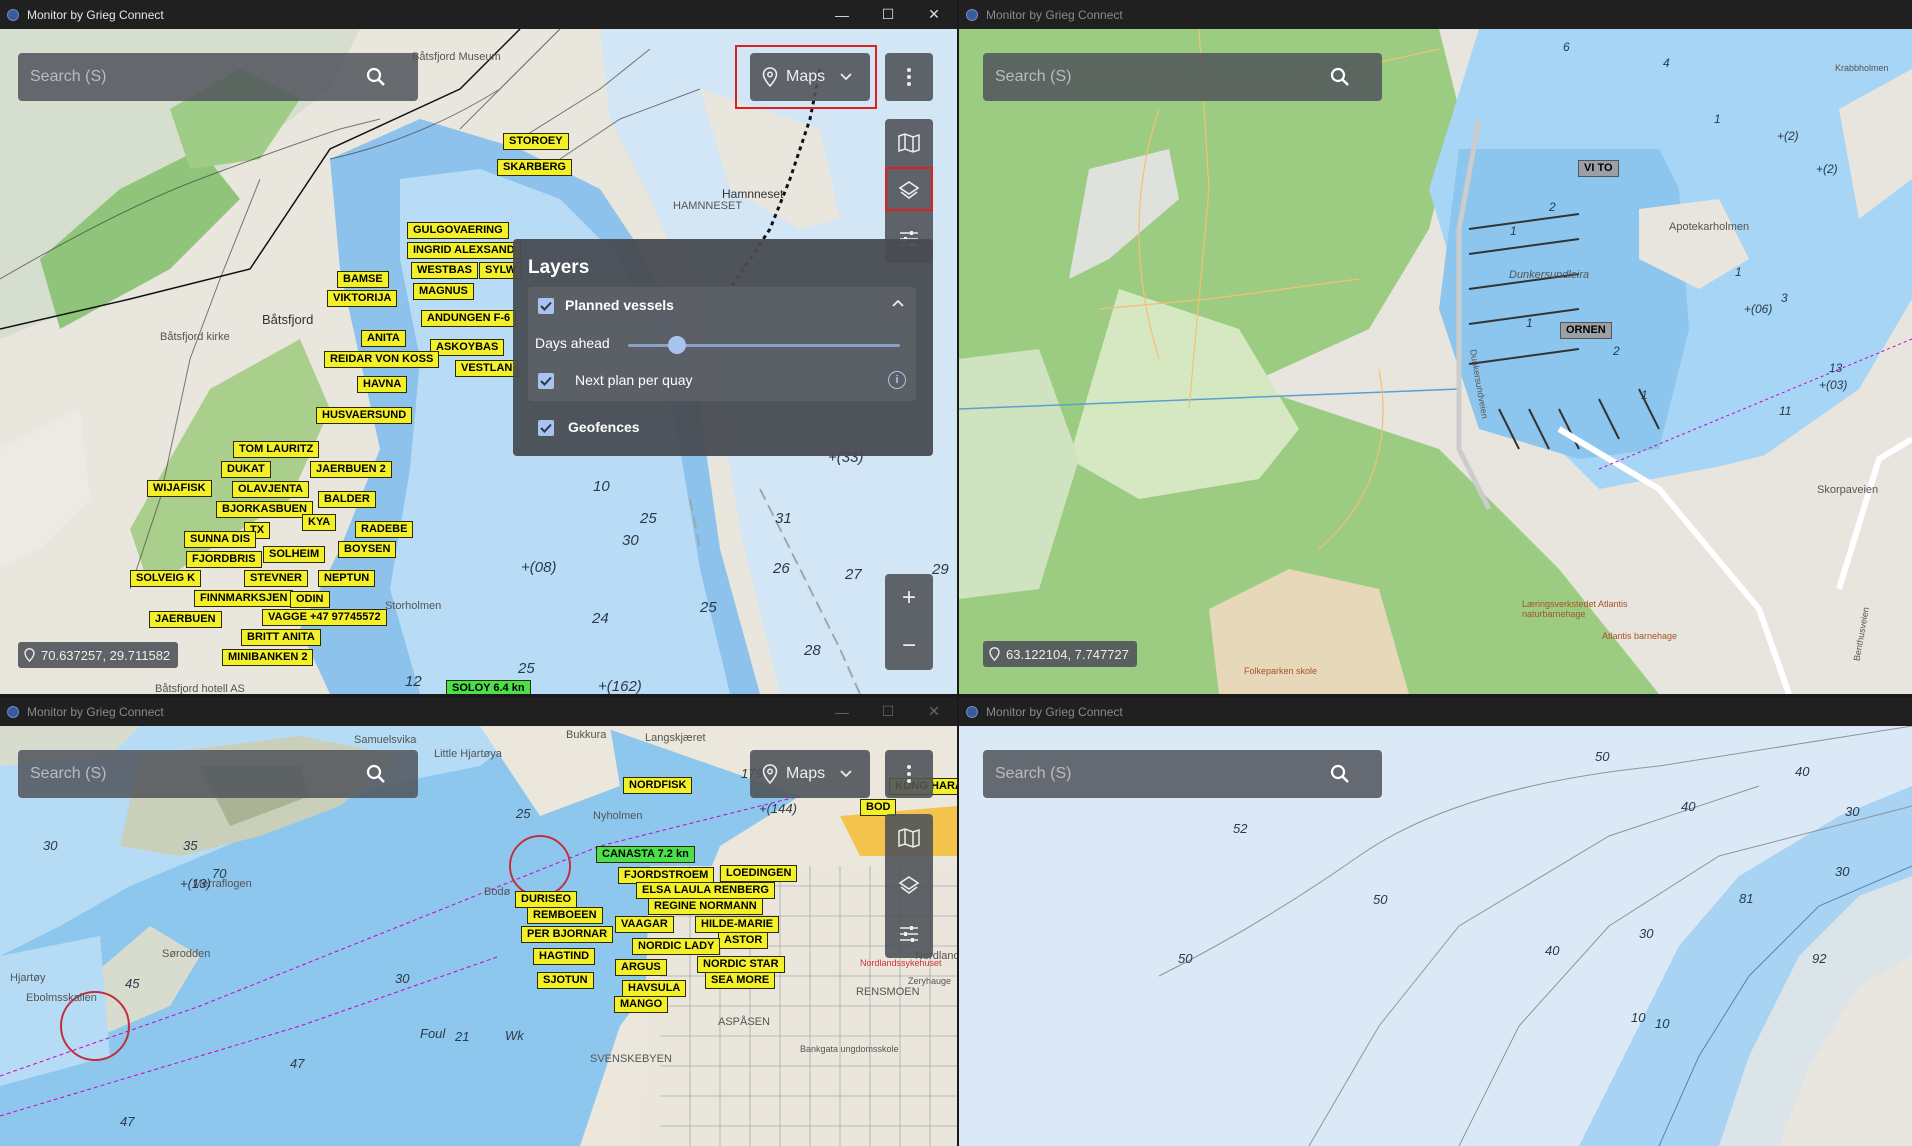  What do you see at coordinates (898, 303) in the screenshot?
I see `chevron-up-icon` at bounding box center [898, 303].